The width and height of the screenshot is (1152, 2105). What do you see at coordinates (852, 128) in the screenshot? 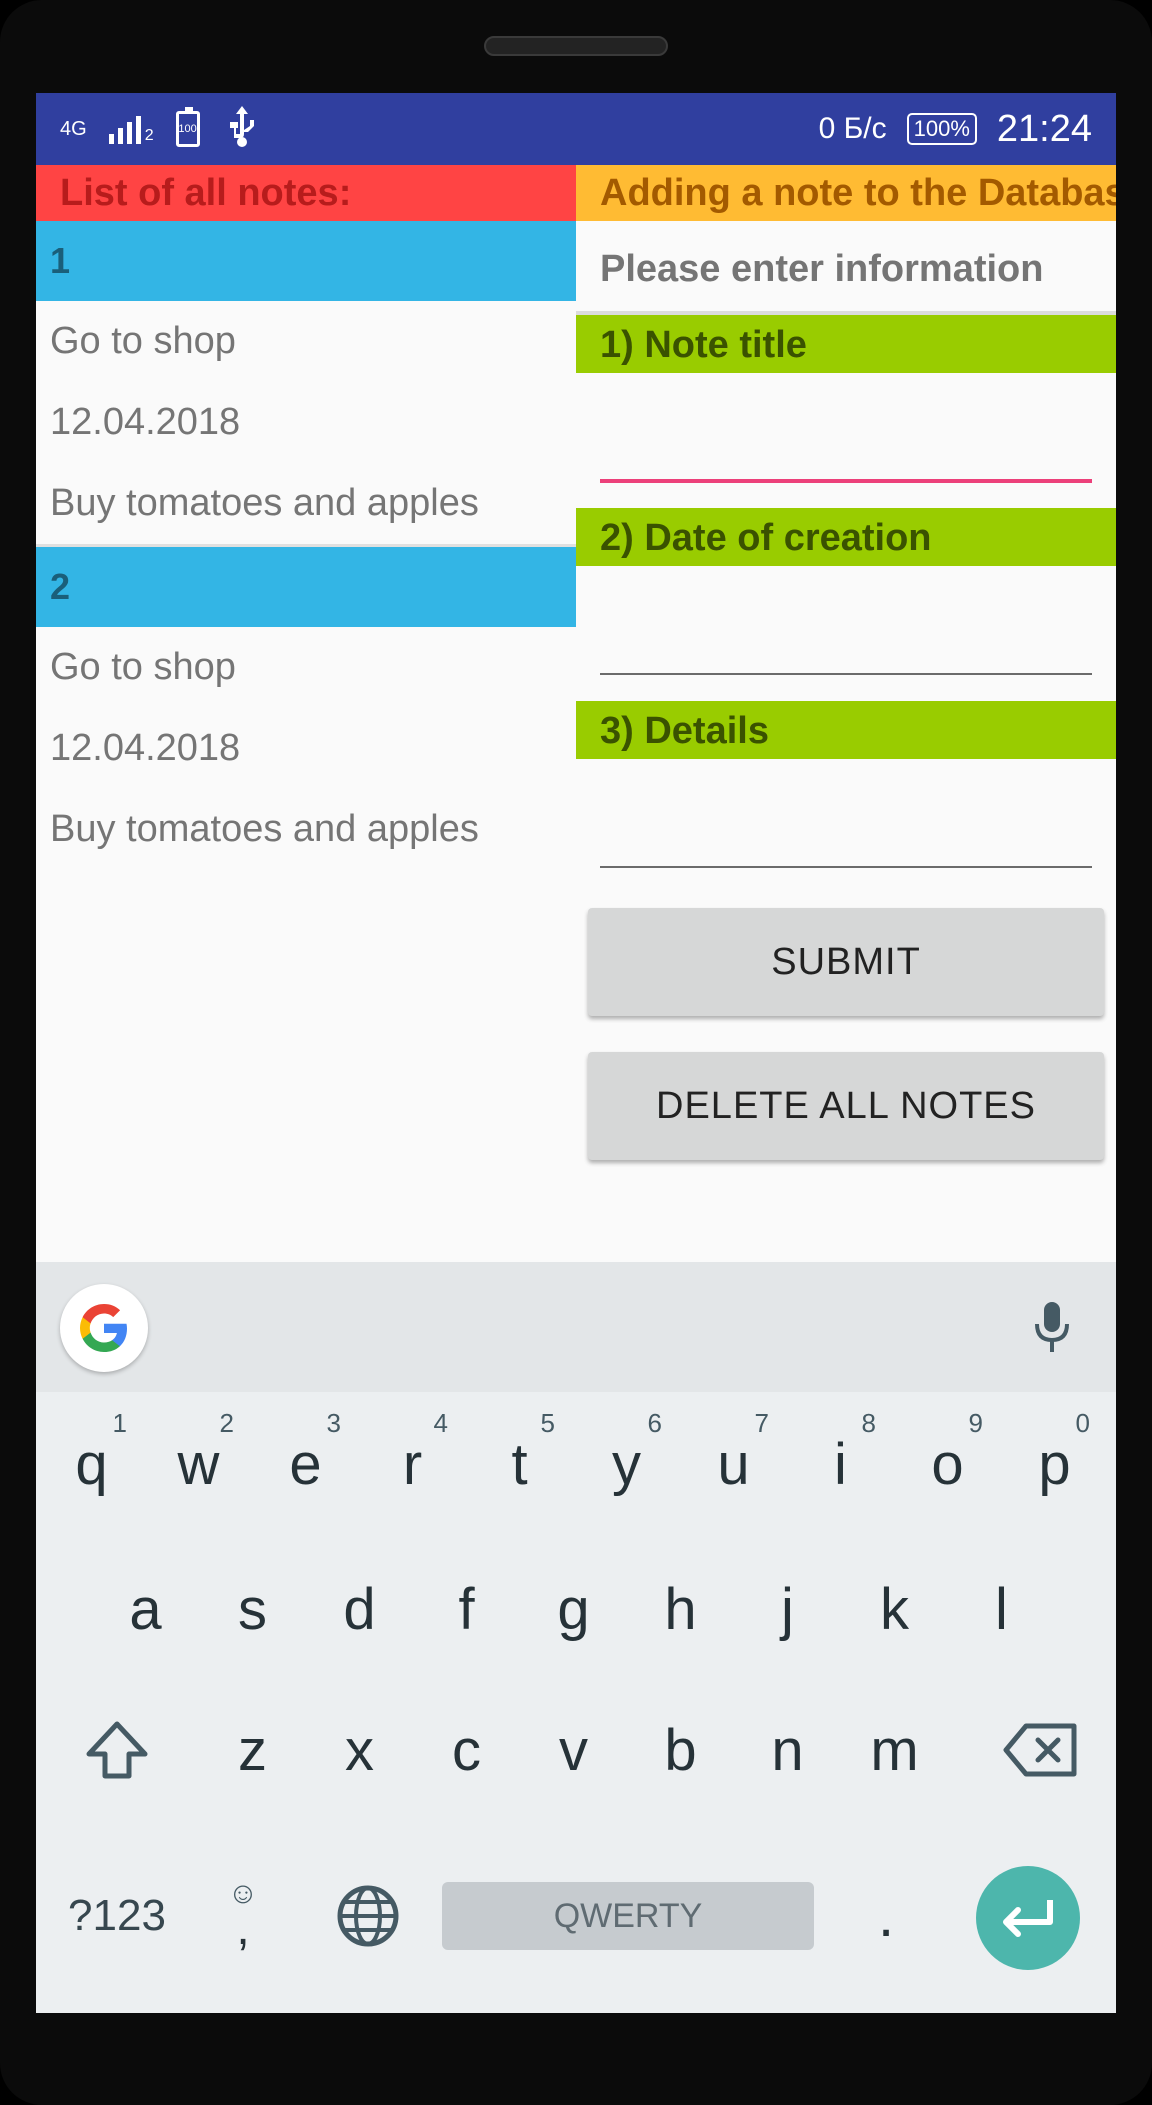
I see `data-speed: 0 Б/с` at bounding box center [852, 128].